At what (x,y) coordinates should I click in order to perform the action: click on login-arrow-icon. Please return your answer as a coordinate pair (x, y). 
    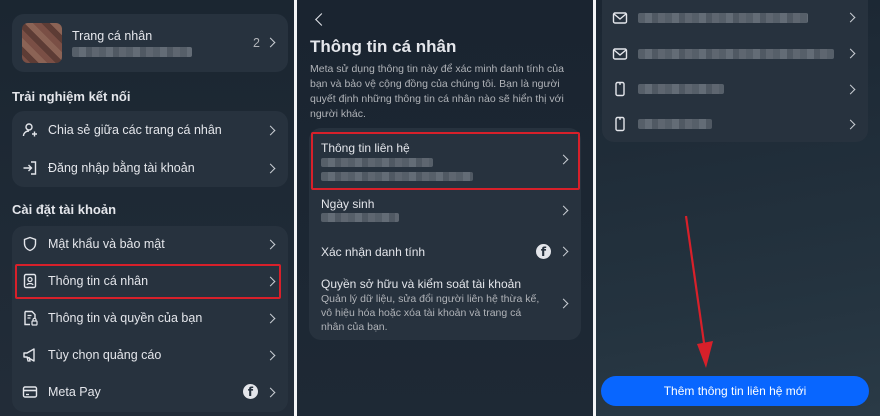
    Looking at the image, I should click on (30, 168).